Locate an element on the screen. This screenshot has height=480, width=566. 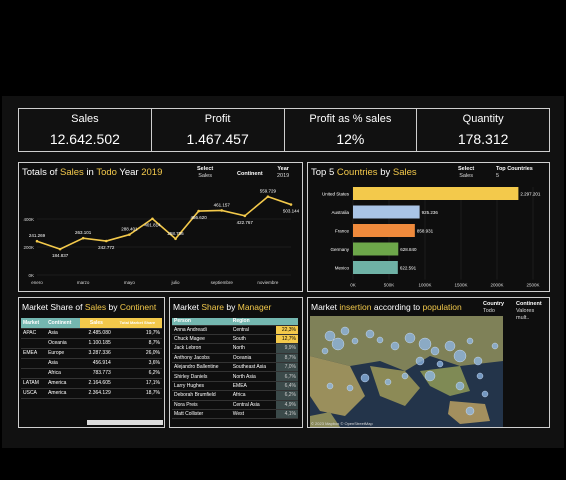
cell-share: 9,9% is located at coordinates (286, 348).